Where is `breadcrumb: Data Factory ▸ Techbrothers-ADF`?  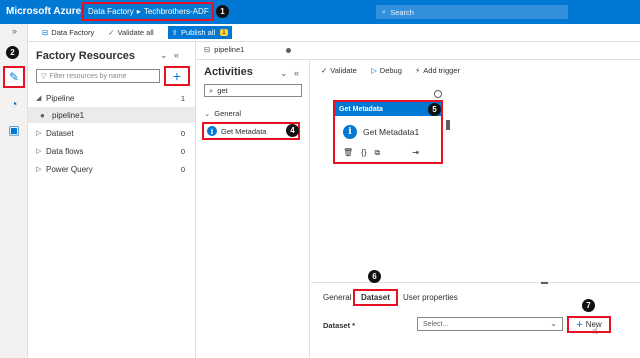 breadcrumb: Data Factory ▸ Techbrothers-ADF is located at coordinates (148, 11).